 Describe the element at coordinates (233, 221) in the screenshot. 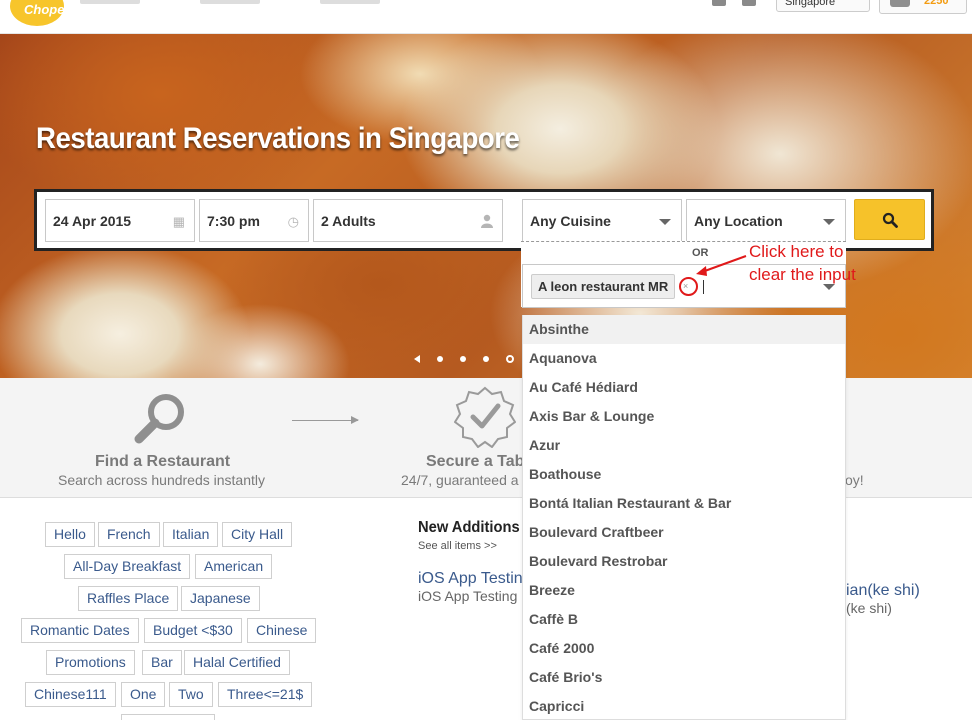

I see `time-value: 7:30 pm` at that location.